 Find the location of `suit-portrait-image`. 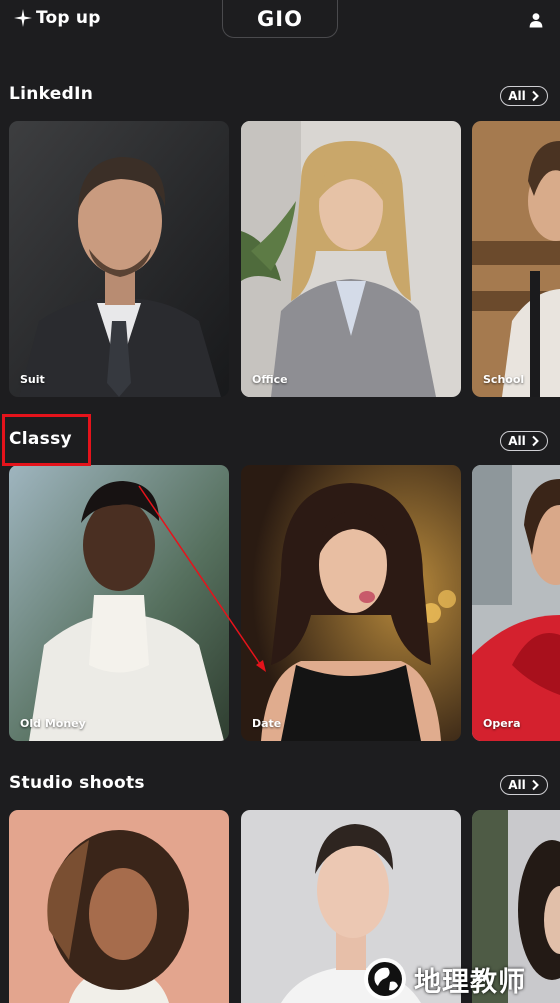

suit-portrait-image is located at coordinates (119, 259).